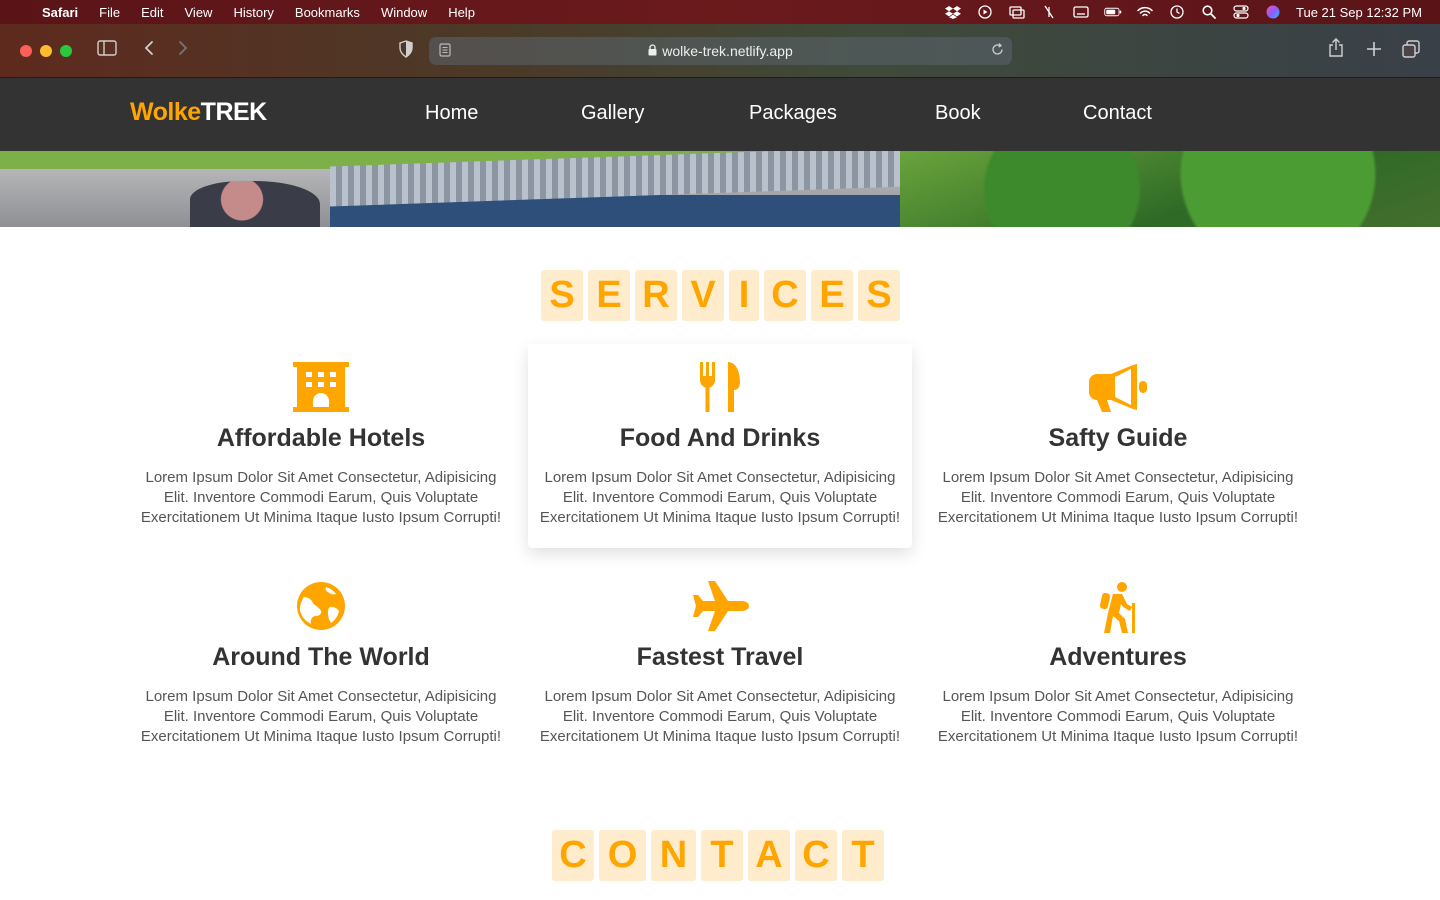 The width and height of the screenshot is (1440, 900). What do you see at coordinates (769, 855) in the screenshot?
I see `heading-letter: A` at bounding box center [769, 855].